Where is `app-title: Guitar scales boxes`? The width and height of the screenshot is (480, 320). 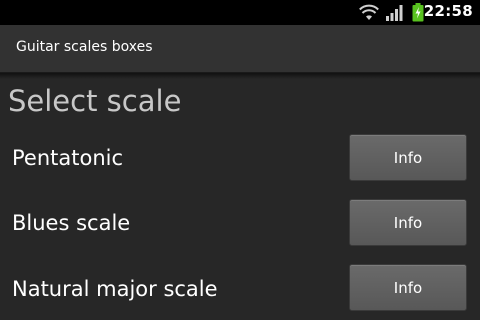 app-title: Guitar scales boxes is located at coordinates (84, 47).